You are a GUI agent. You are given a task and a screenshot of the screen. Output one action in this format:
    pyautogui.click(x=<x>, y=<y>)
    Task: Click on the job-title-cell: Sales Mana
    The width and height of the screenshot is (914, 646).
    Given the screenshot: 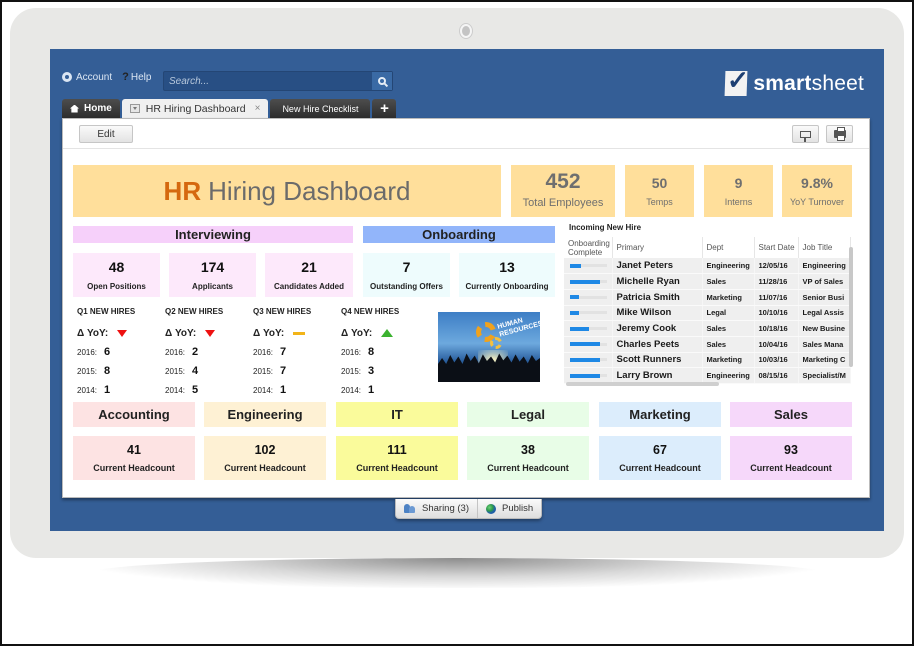 What is the action you would take?
    pyautogui.click(x=824, y=344)
    